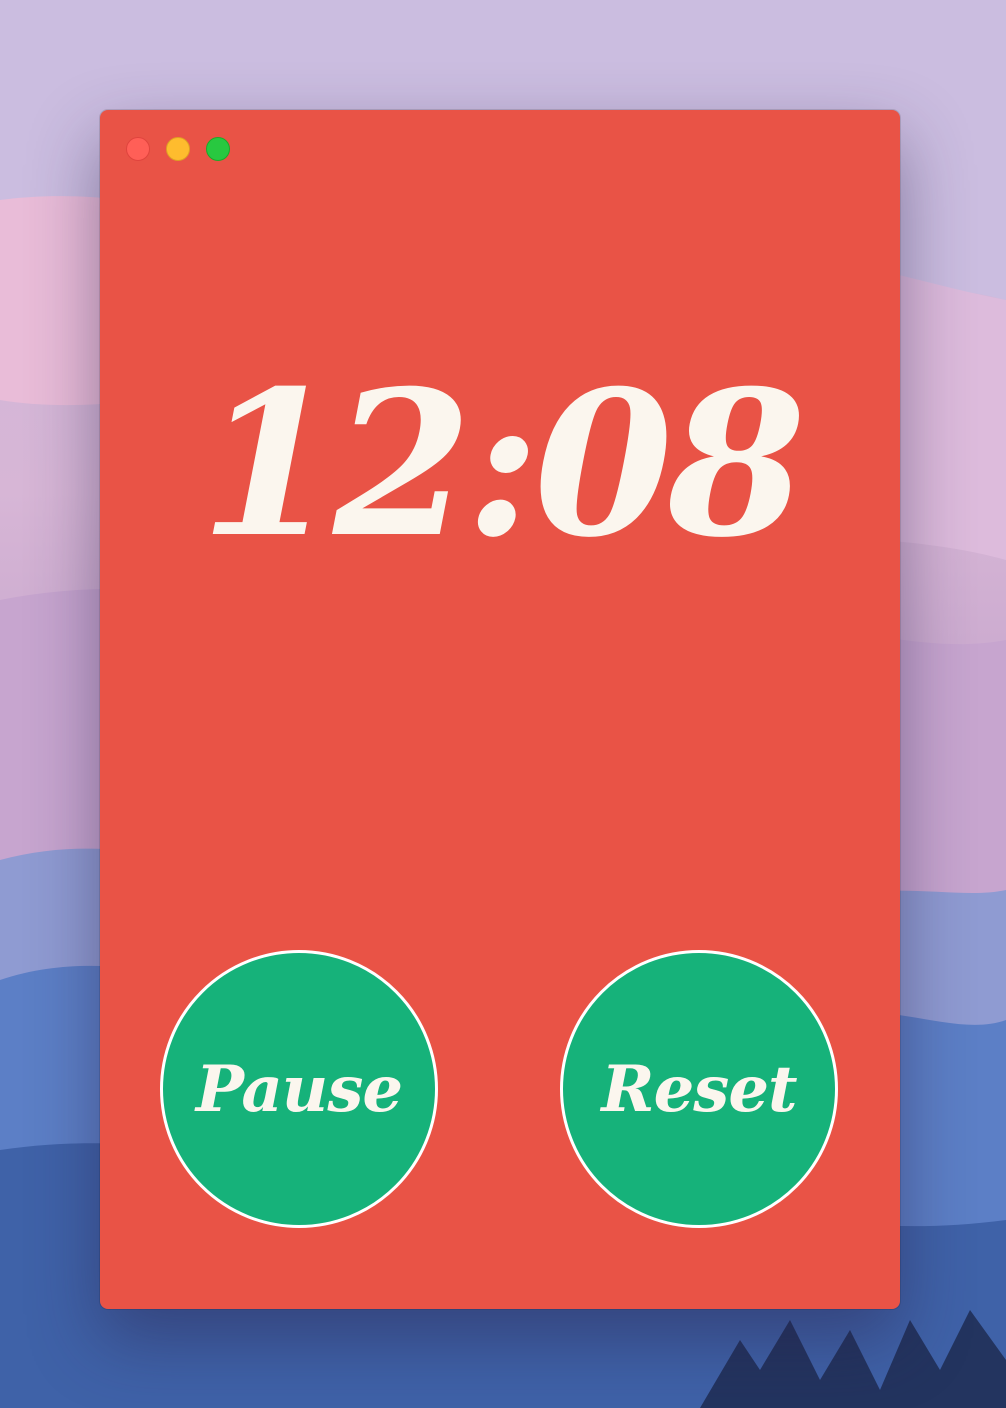 The image size is (1006, 1408). What do you see at coordinates (218, 149) in the screenshot?
I see `maximize-window-button` at bounding box center [218, 149].